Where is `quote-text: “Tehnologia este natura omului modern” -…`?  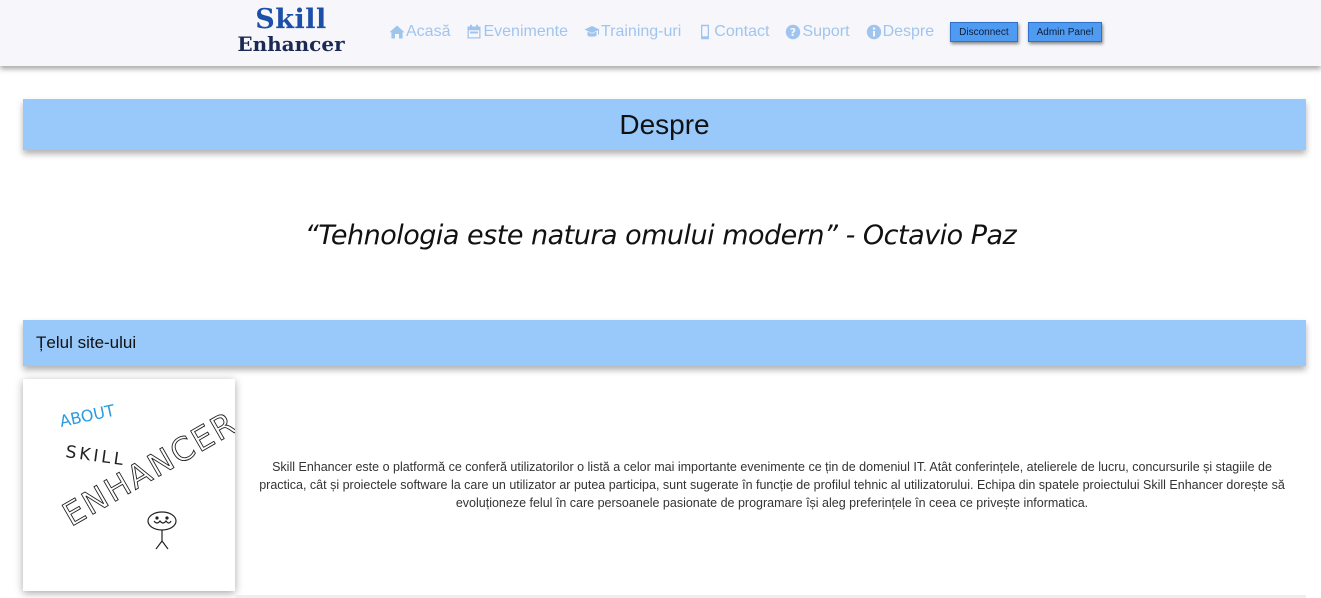
quote-text: “Tehnologia este natura omului modern” -… is located at coordinates (660, 235).